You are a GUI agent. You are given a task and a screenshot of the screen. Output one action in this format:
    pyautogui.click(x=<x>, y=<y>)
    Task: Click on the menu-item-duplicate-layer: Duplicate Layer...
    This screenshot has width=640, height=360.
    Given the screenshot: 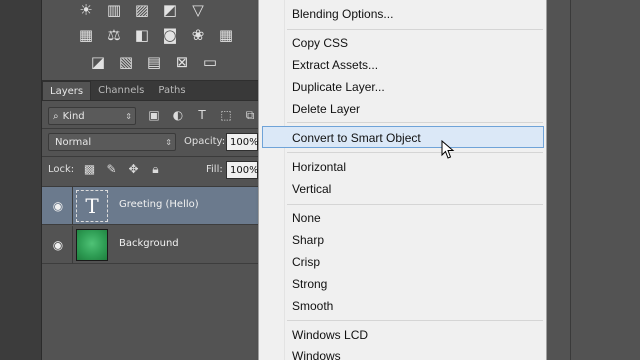 What is the action you would take?
    pyautogui.click(x=338, y=87)
    